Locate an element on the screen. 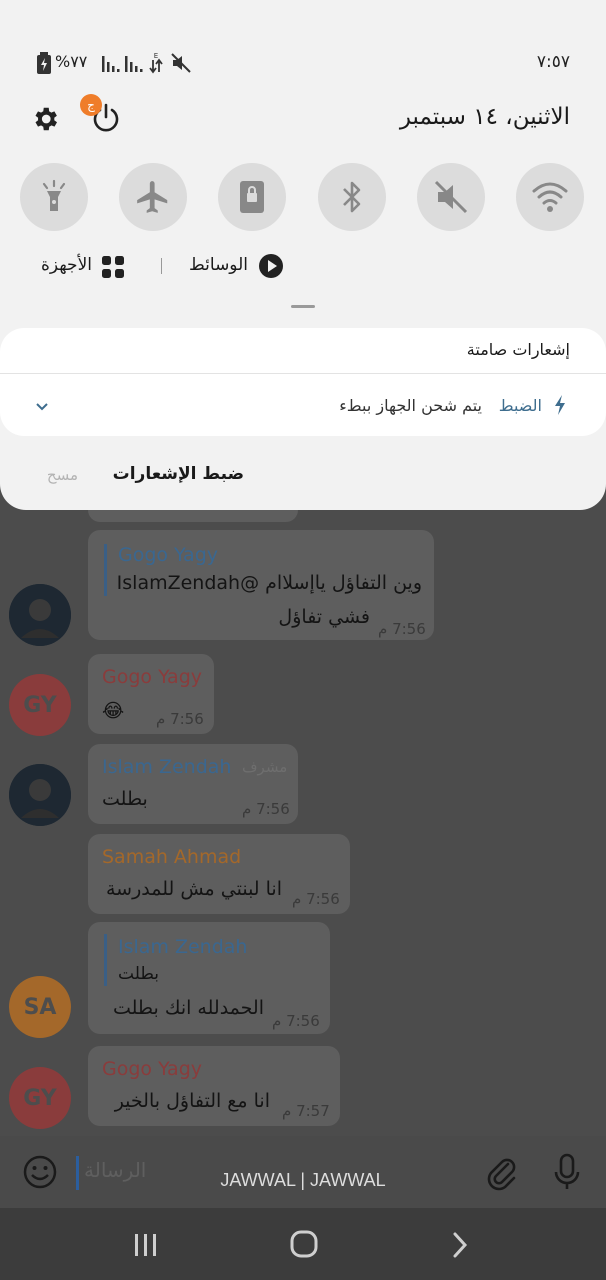 The image size is (606, 1280). home-icon is located at coordinates (304, 1244).